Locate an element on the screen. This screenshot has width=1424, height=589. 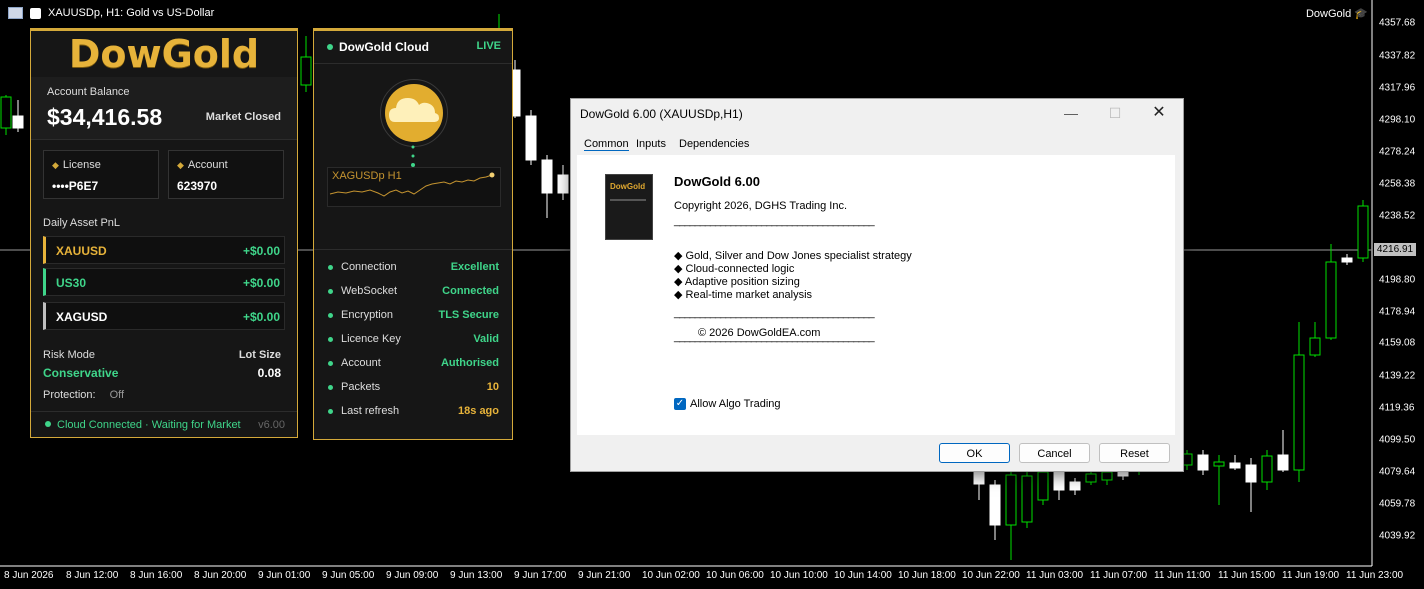
tab-common: Common is located at coordinates (606, 144).